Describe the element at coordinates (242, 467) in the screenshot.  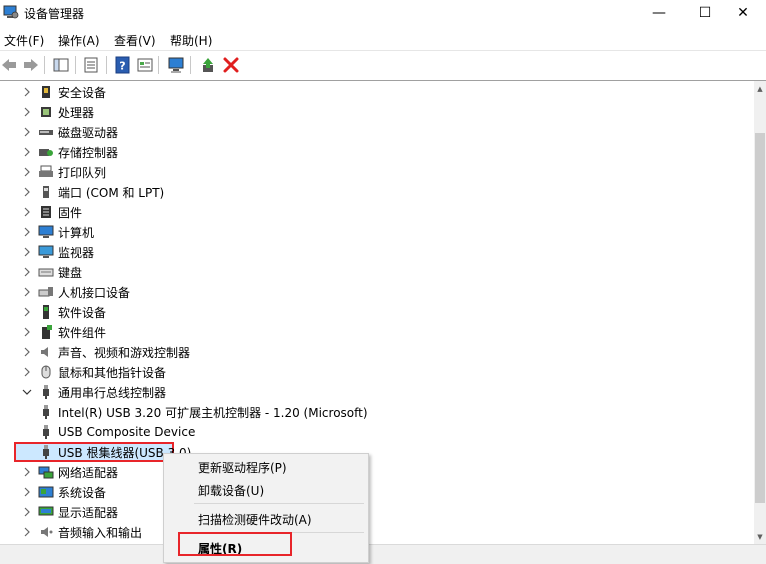
I see `context-update-driver: 更新驱动程序(P)` at that location.